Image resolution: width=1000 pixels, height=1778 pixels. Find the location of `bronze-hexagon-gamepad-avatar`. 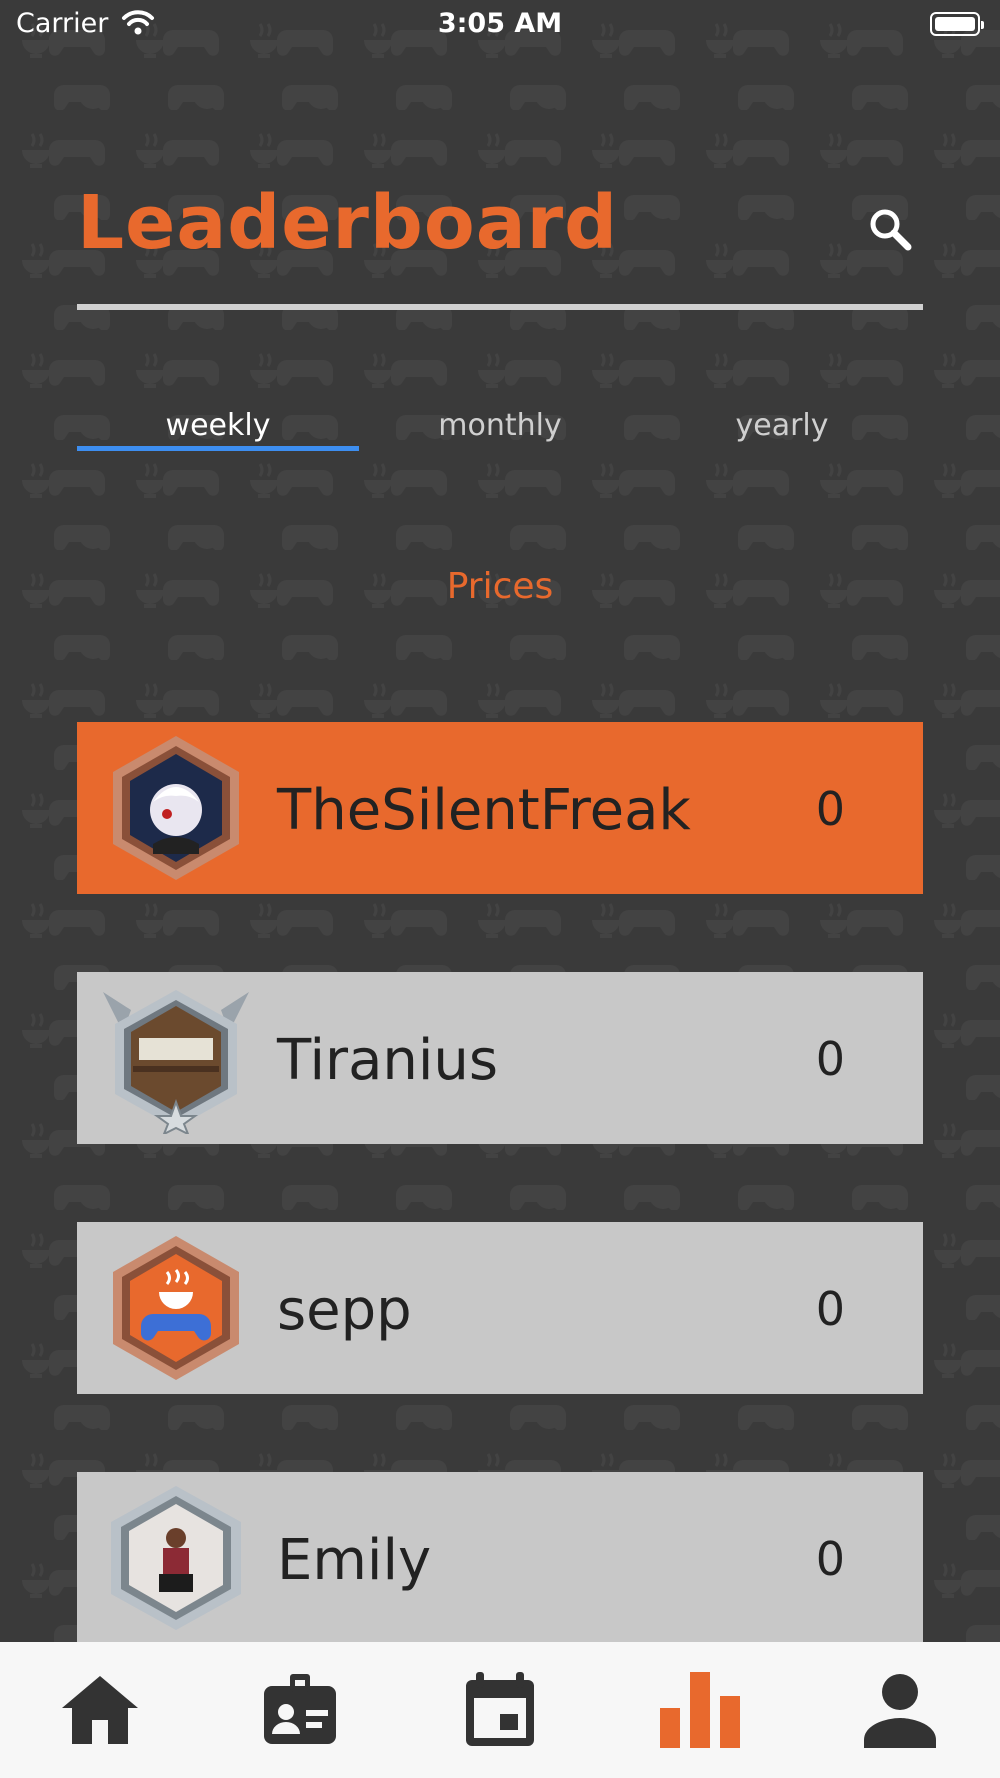

bronze-hexagon-gamepad-avatar is located at coordinates (176, 1308).